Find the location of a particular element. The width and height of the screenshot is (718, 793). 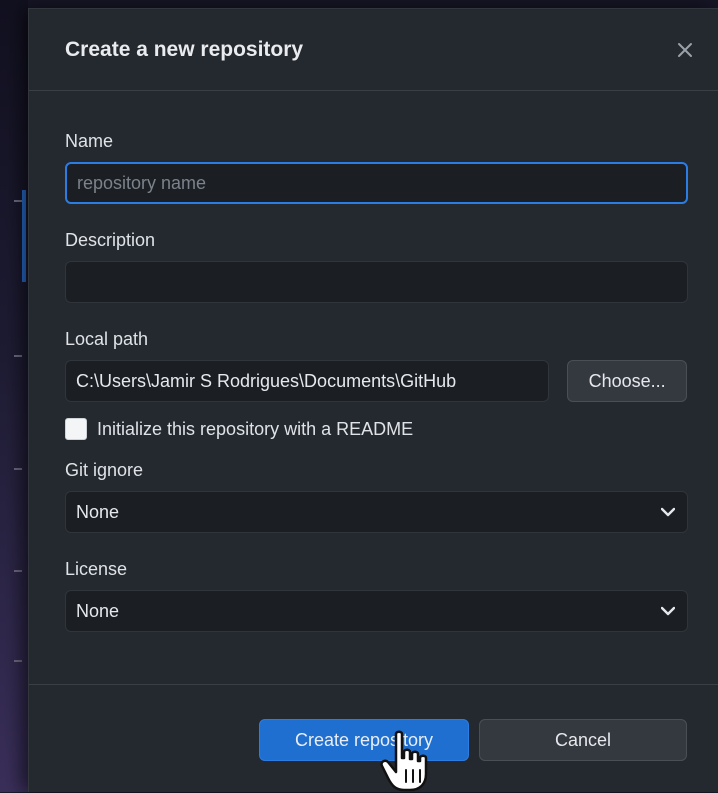

license-select: None is located at coordinates (376, 611).